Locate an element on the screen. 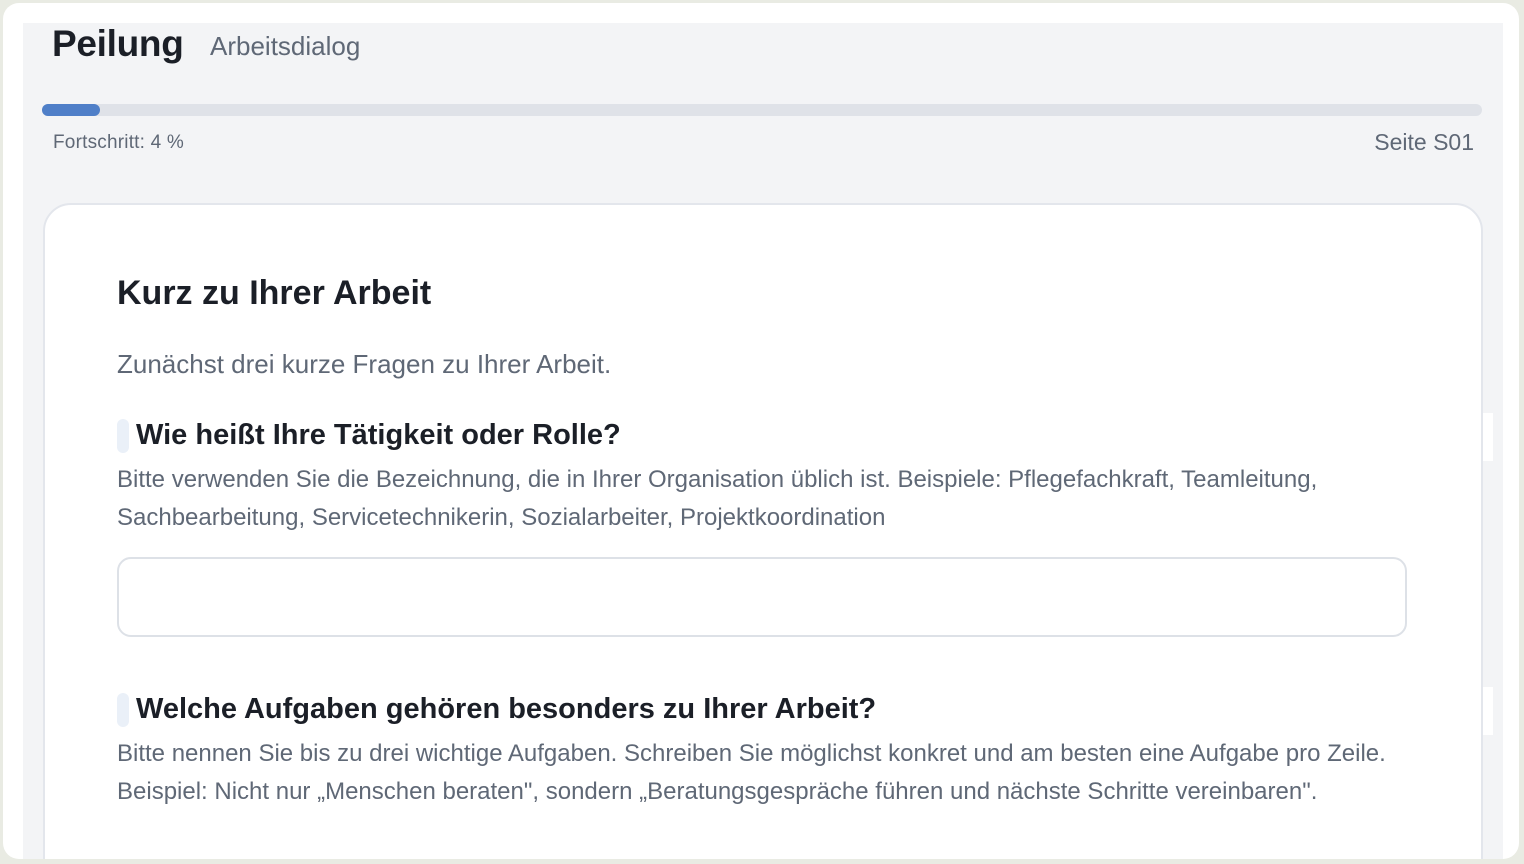 This screenshot has height=864, width=1524. page-title: Peilung is located at coordinates (118, 43).